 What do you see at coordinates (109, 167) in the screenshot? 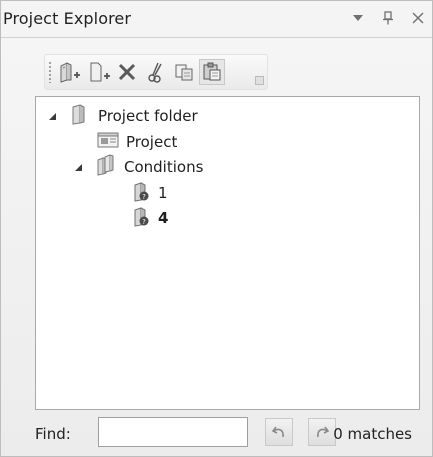
I see `conditions-icon` at bounding box center [109, 167].